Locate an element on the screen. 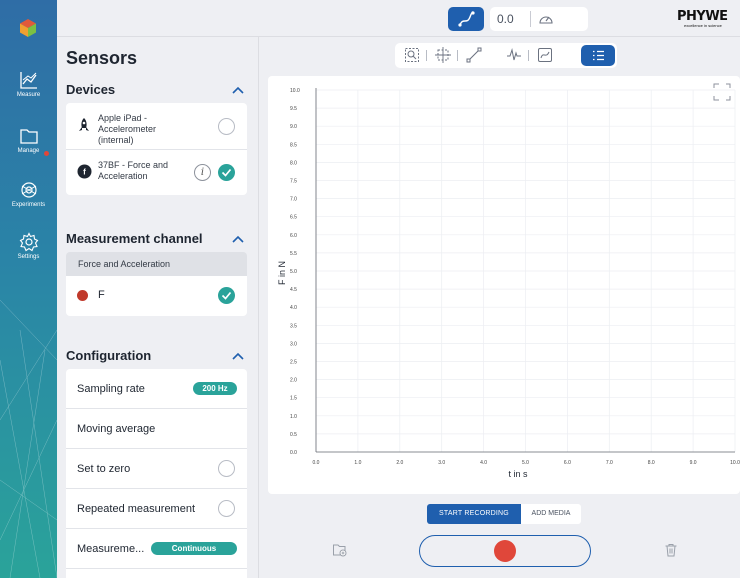 The width and height of the screenshot is (740, 578). device-37bf-checked is located at coordinates (226, 172).